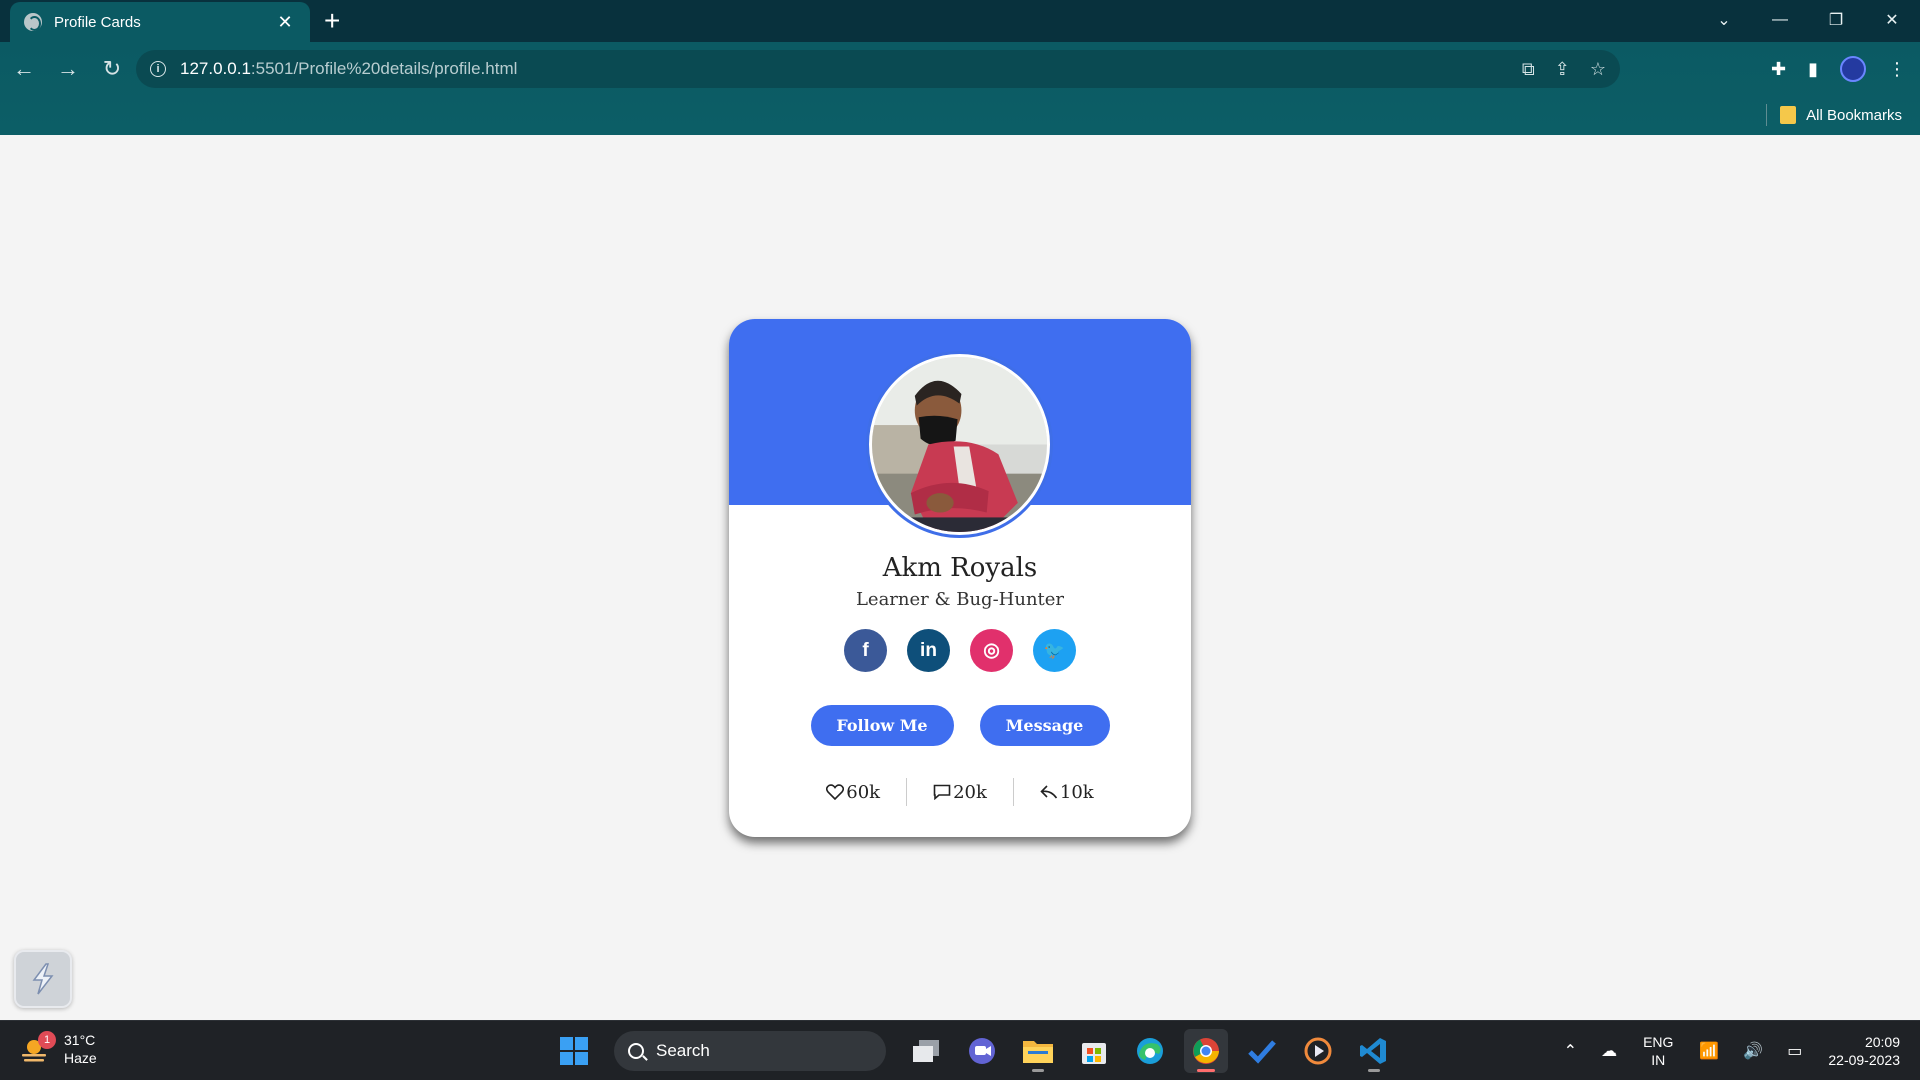 This screenshot has width=1920, height=1080. I want to click on bookmark-star-icon: ☆, so click(1598, 69).